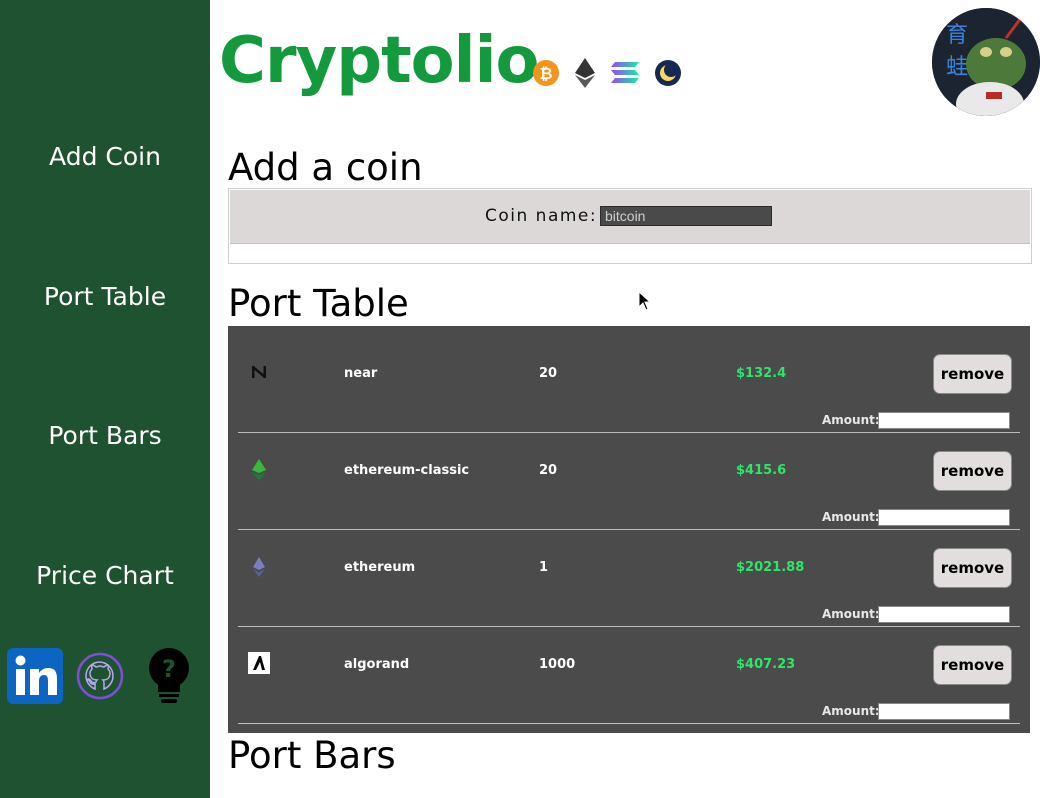 Image resolution: width=1052 pixels, height=798 pixels. Describe the element at coordinates (770, 567) in the screenshot. I see `coin-value: $2021.88` at that location.